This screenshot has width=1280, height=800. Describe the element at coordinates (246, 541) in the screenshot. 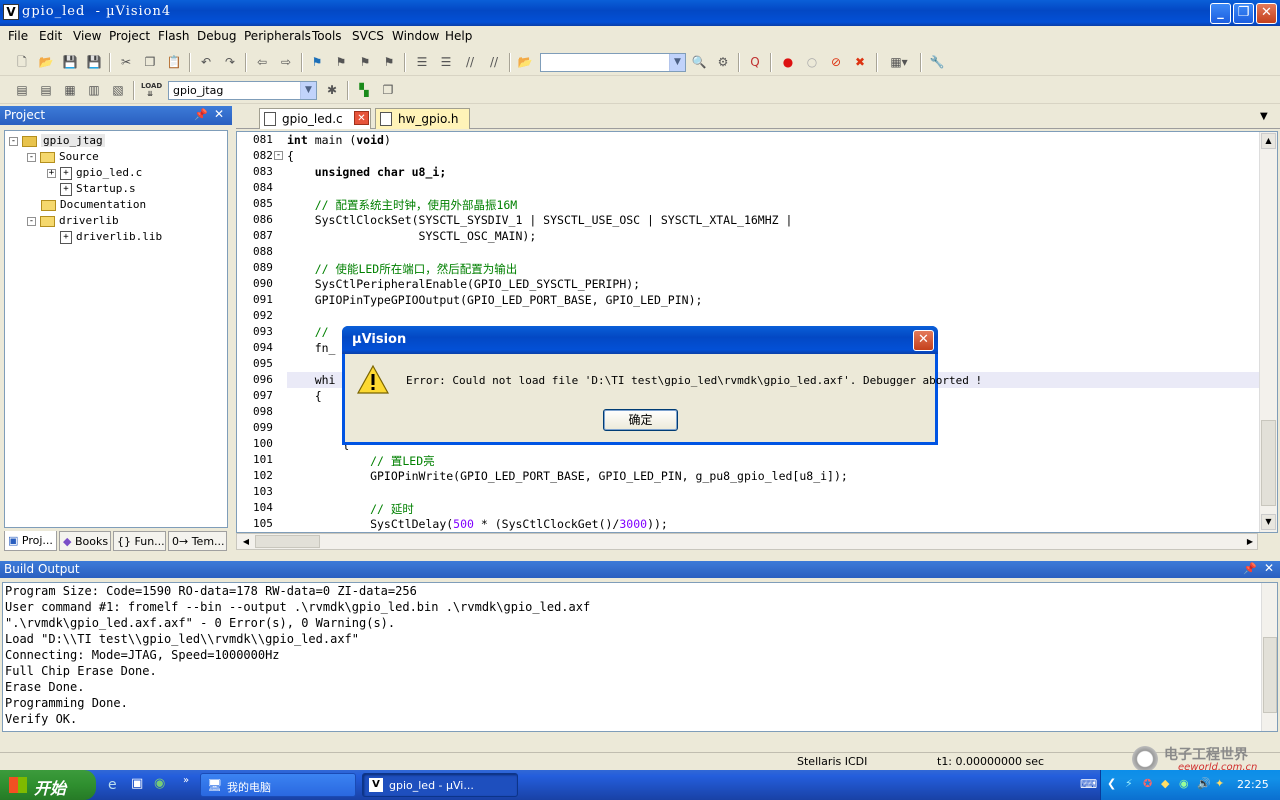

I see `scroll-left-icon: ◀` at that location.